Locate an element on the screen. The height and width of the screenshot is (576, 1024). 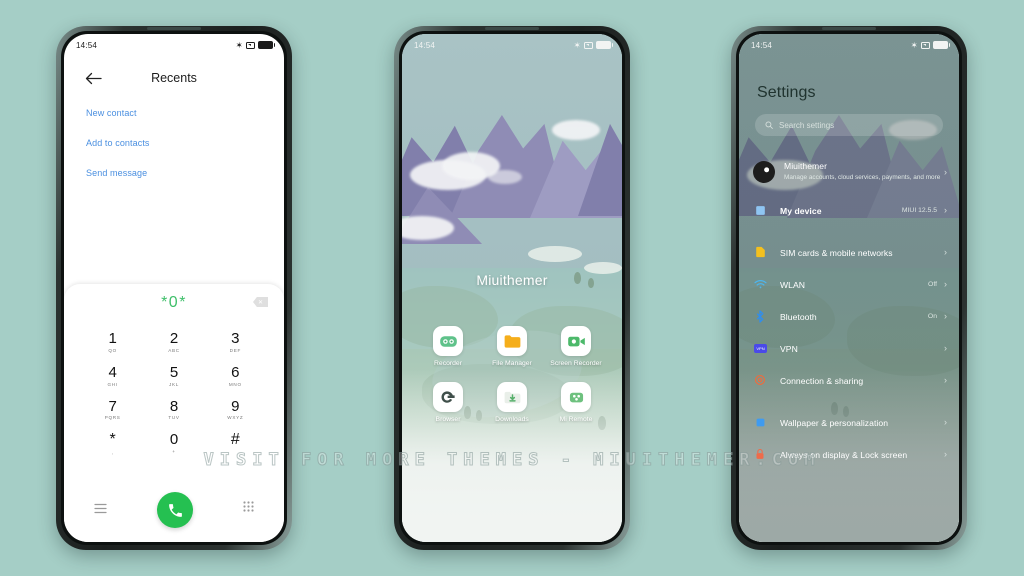
phone-call-icon is located at coordinates (175, 510).